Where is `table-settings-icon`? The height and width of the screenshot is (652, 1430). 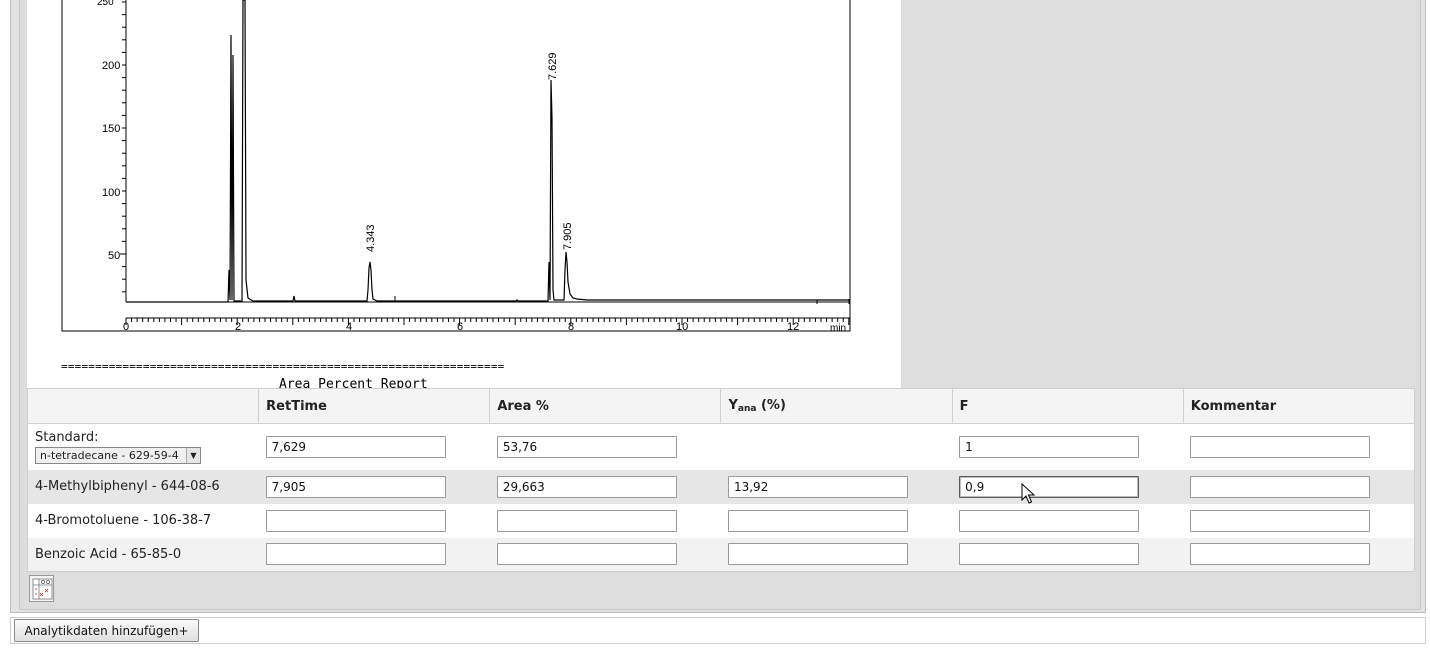 table-settings-icon is located at coordinates (41, 588).